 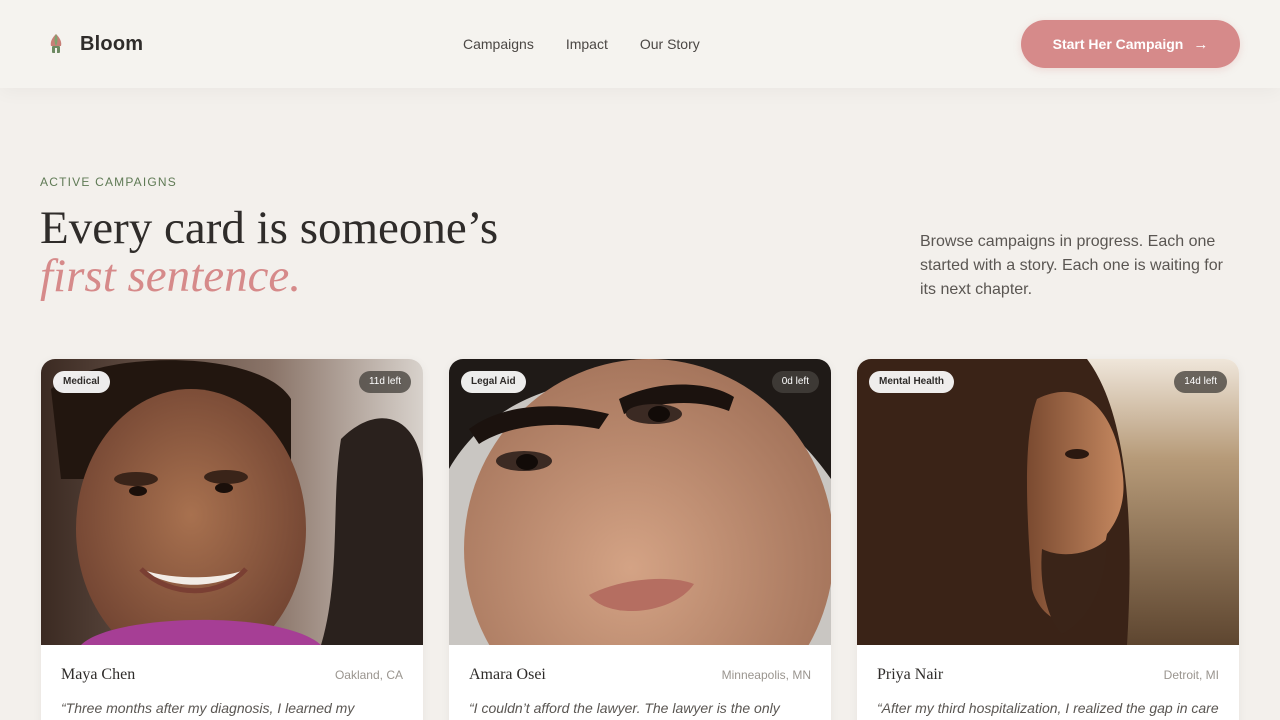 What do you see at coordinates (912, 382) in the screenshot?
I see `category-badge: Mental Health` at bounding box center [912, 382].